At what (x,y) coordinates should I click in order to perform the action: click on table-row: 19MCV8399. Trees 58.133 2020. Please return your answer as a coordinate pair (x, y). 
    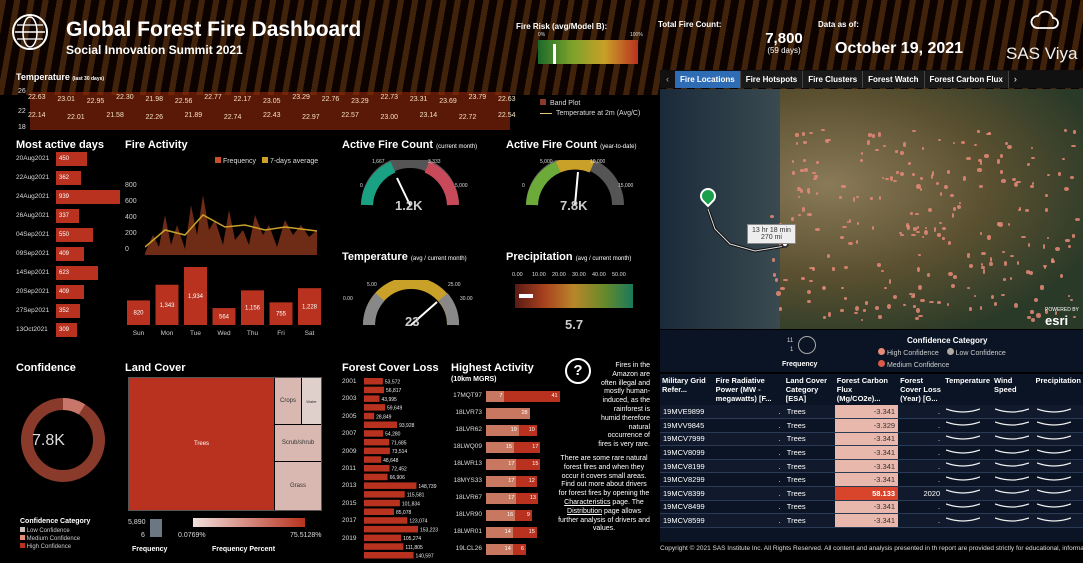
    Looking at the image, I should click on (871, 493).